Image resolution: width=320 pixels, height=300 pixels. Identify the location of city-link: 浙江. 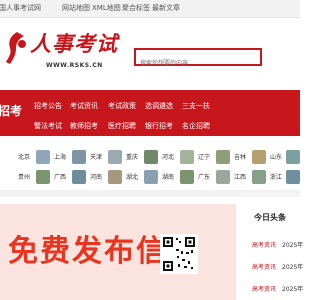
(276, 176).